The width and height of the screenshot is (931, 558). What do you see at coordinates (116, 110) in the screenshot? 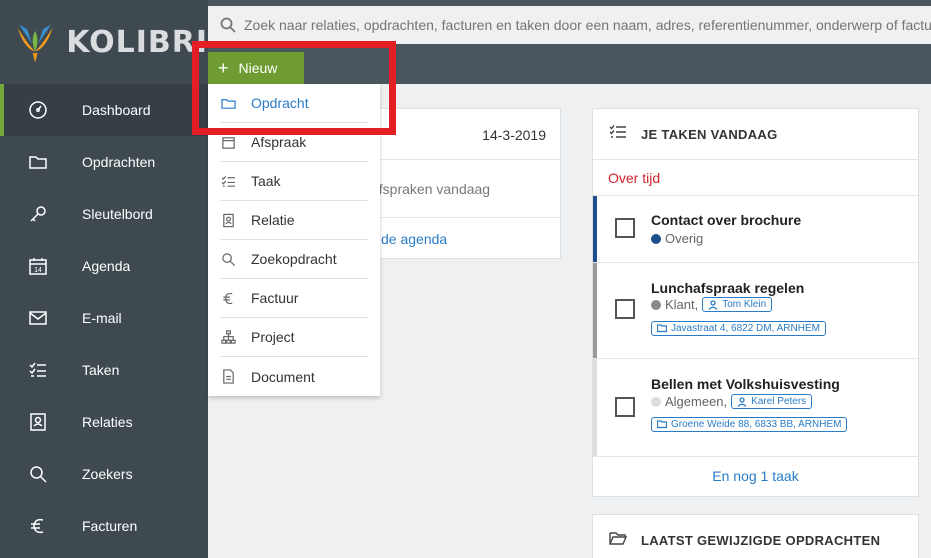
I see `sidebar-item-label: Dashboard` at bounding box center [116, 110].